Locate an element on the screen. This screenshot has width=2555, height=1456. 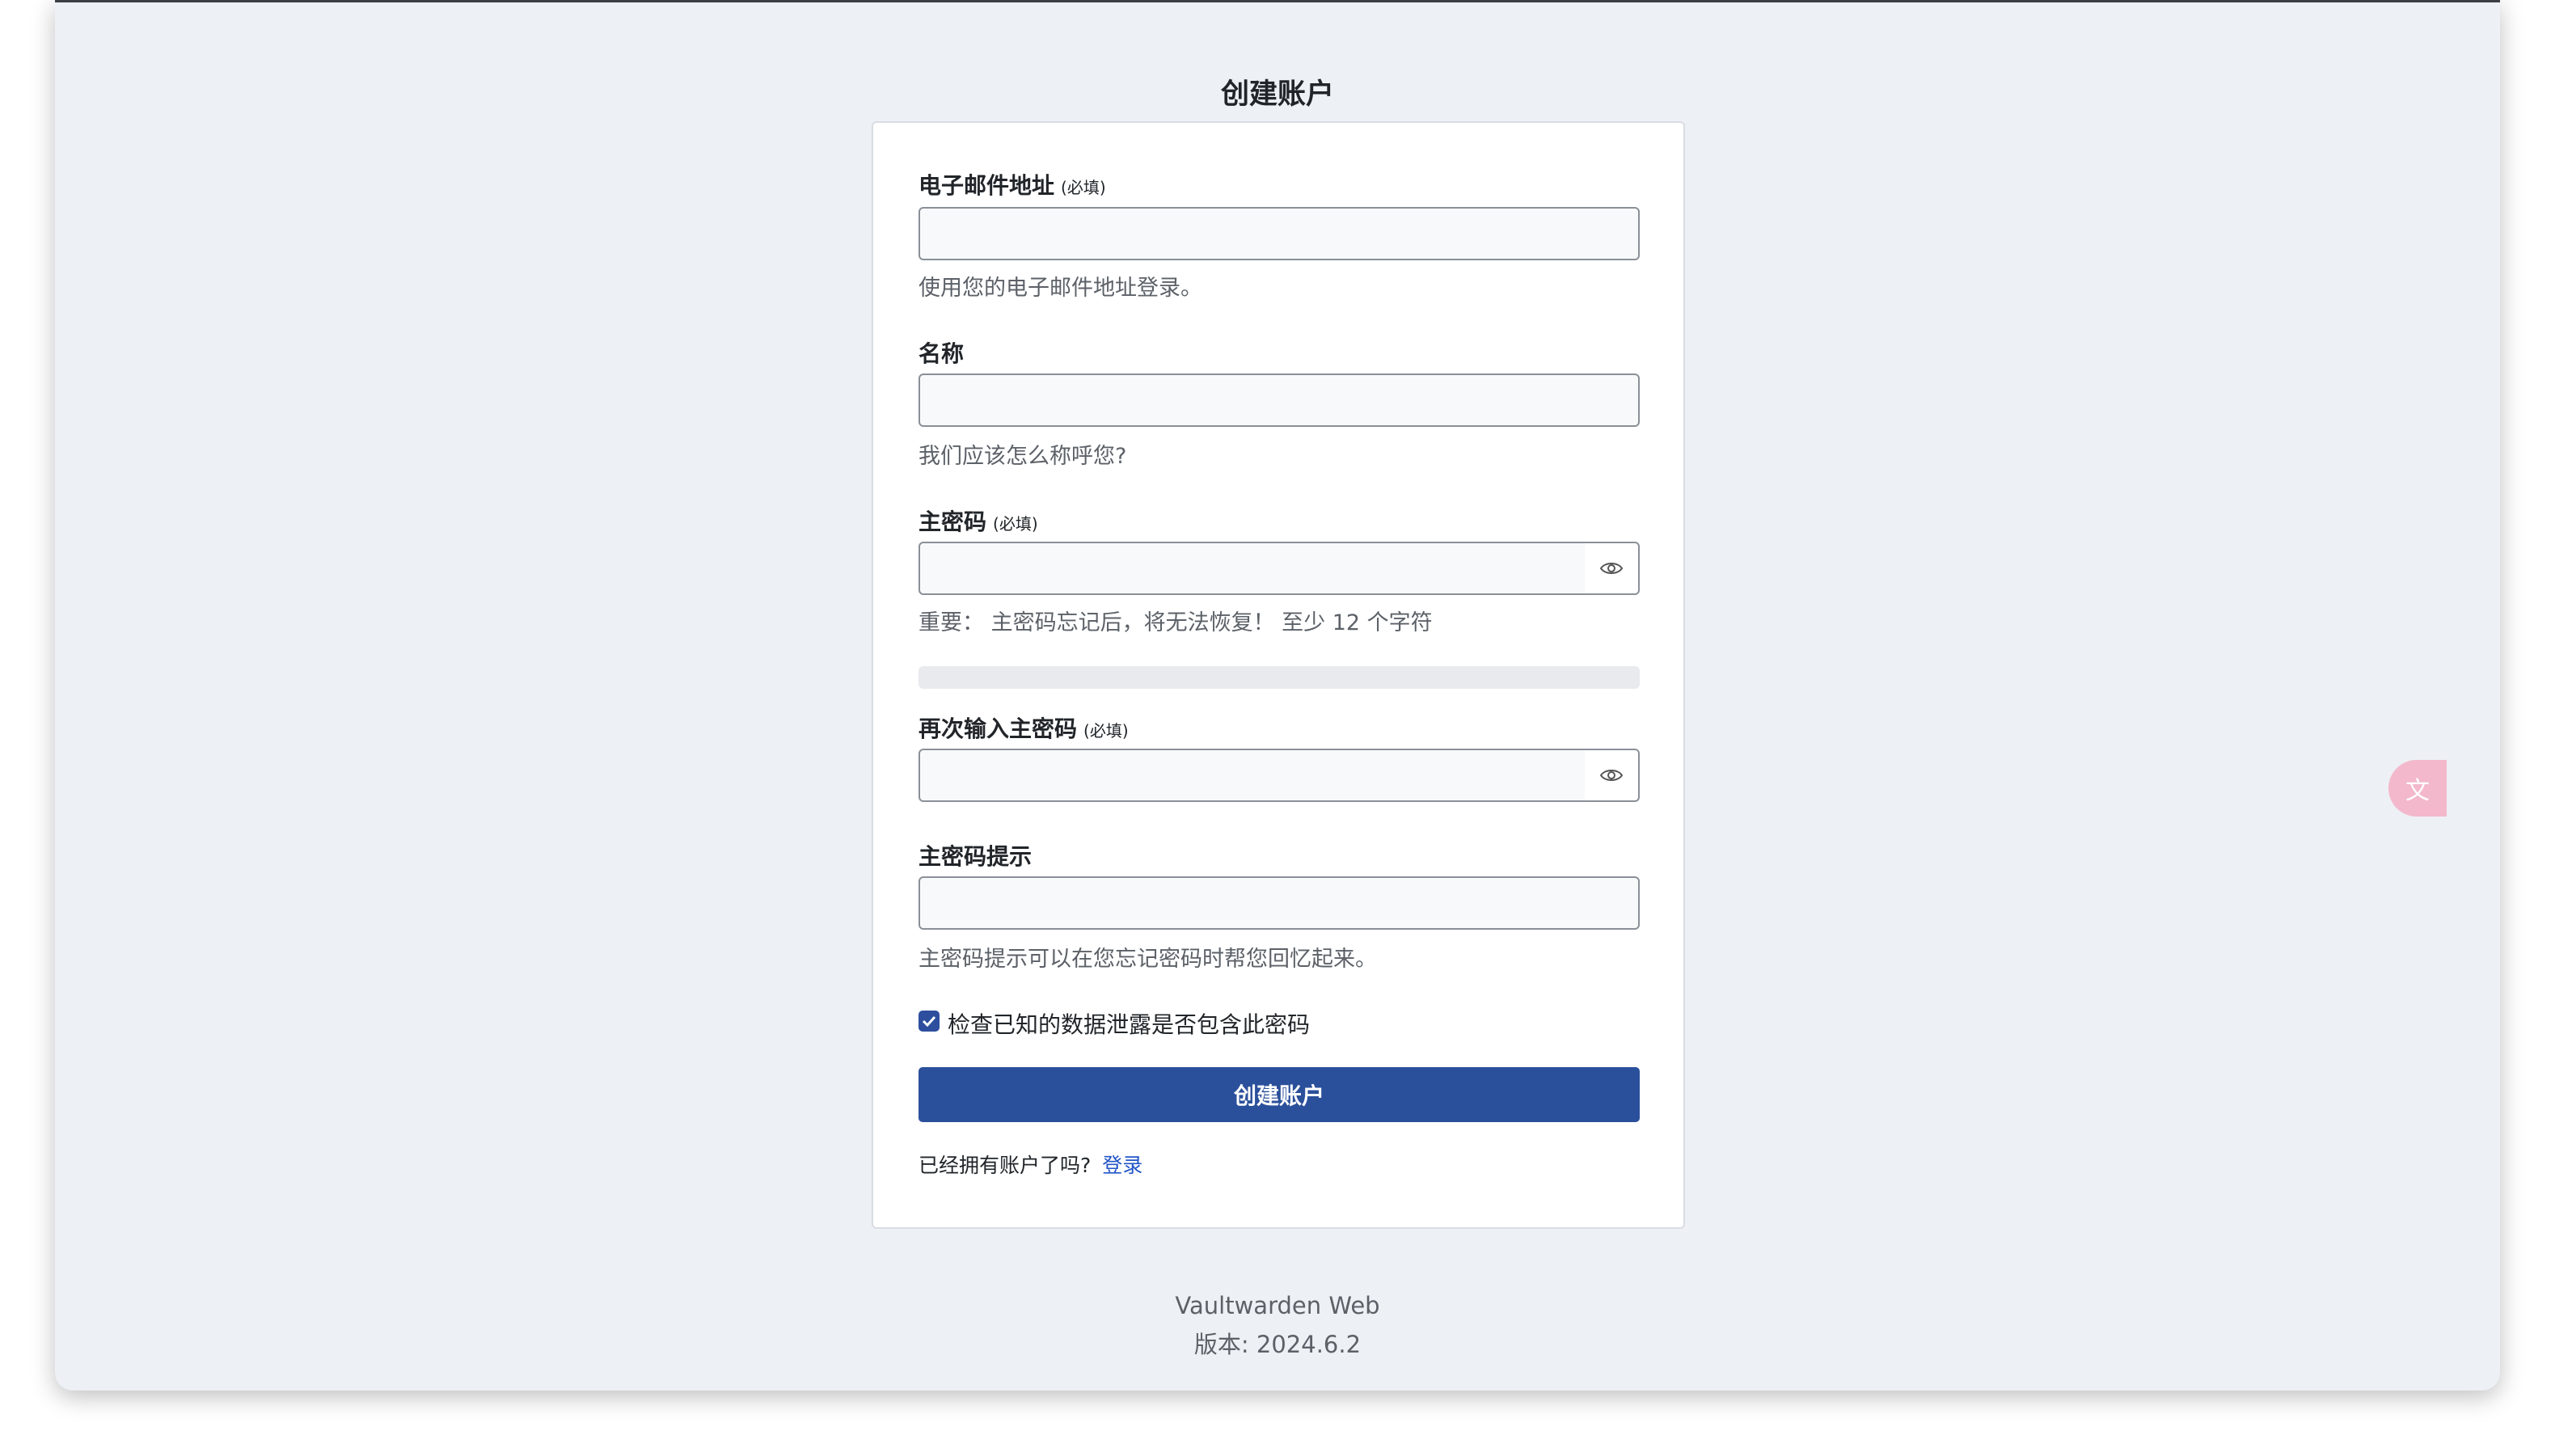
password-hint-field is located at coordinates (1279, 903).